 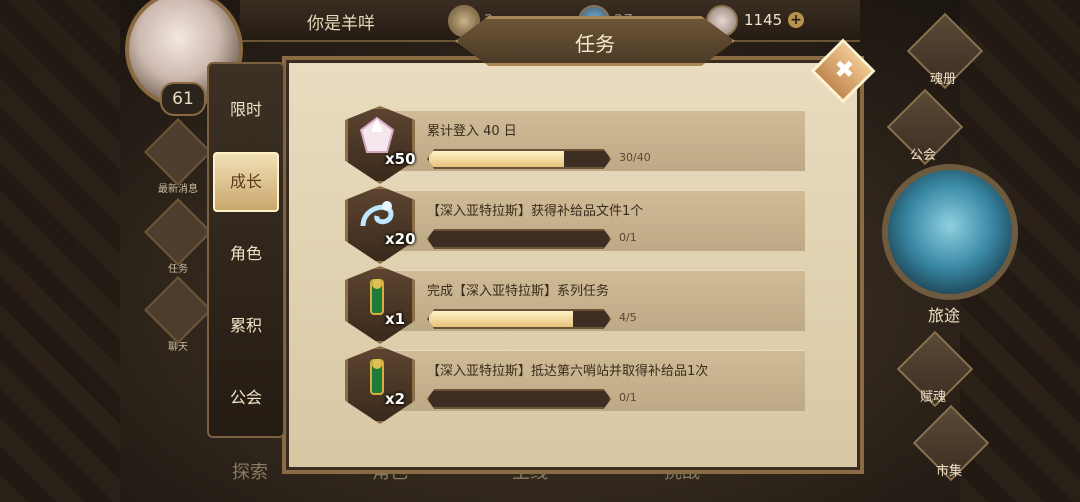 What do you see at coordinates (395, 319) in the screenshot?
I see `reward-quantity: x1` at bounding box center [395, 319].